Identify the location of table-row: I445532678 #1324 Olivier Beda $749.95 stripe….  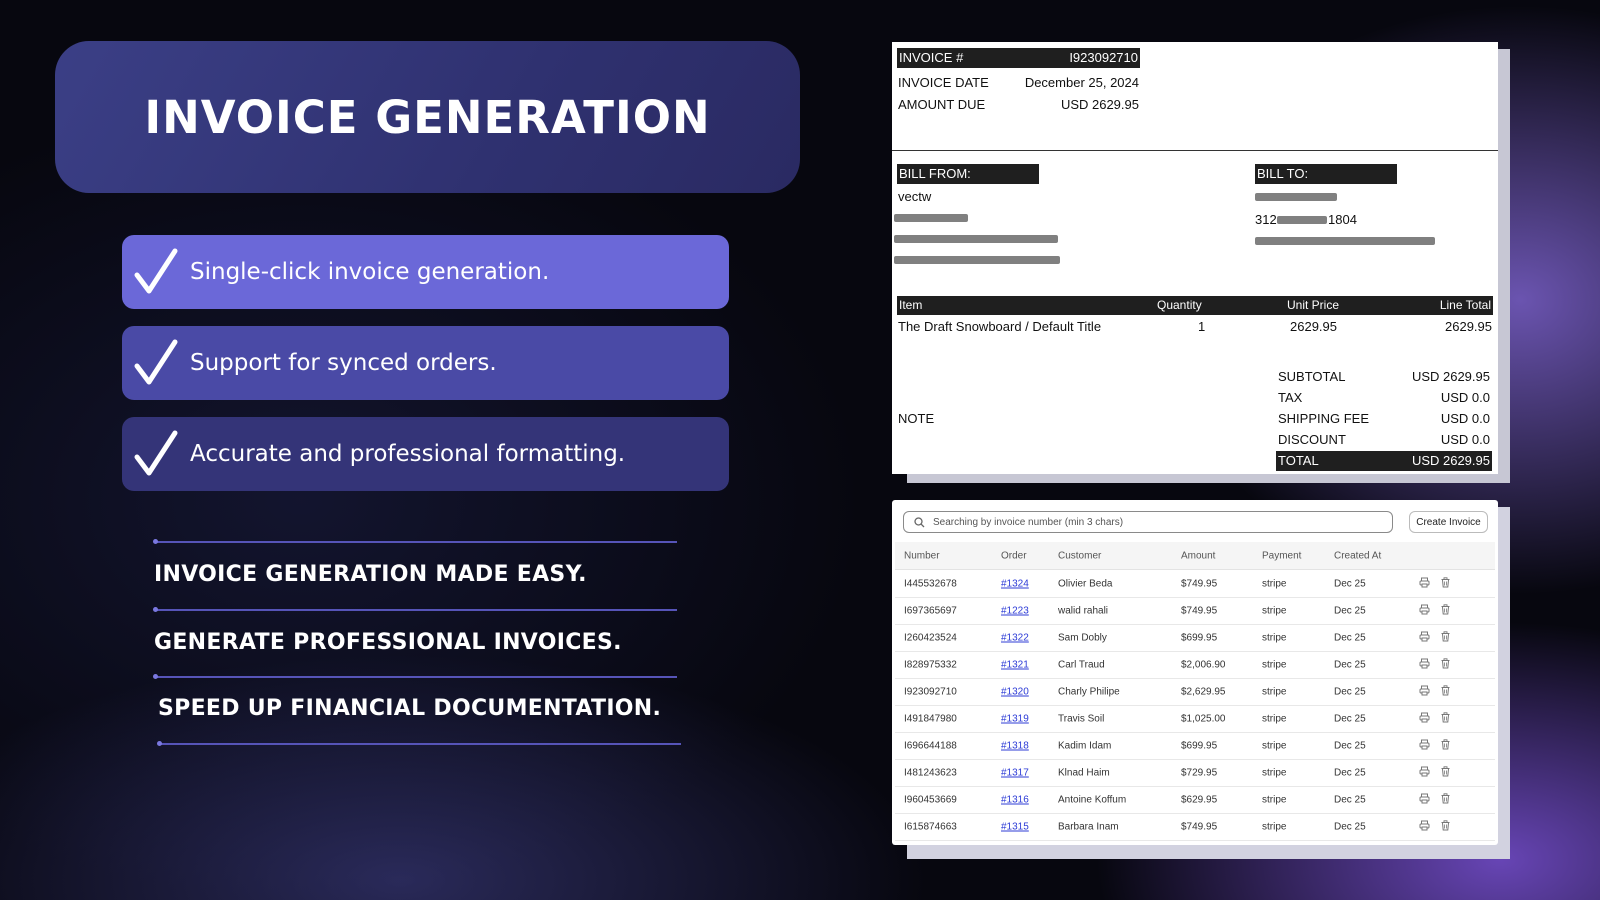
(1195, 584).